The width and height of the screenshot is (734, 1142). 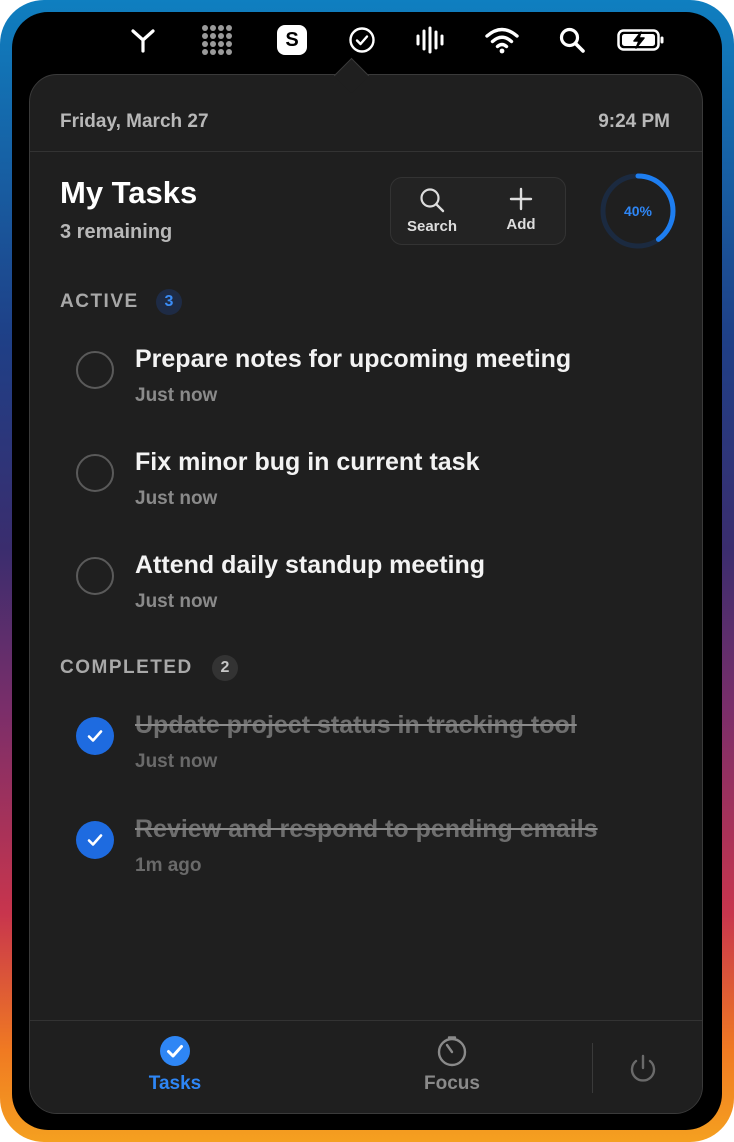 I want to click on progress-percent: 40%, so click(x=638, y=211).